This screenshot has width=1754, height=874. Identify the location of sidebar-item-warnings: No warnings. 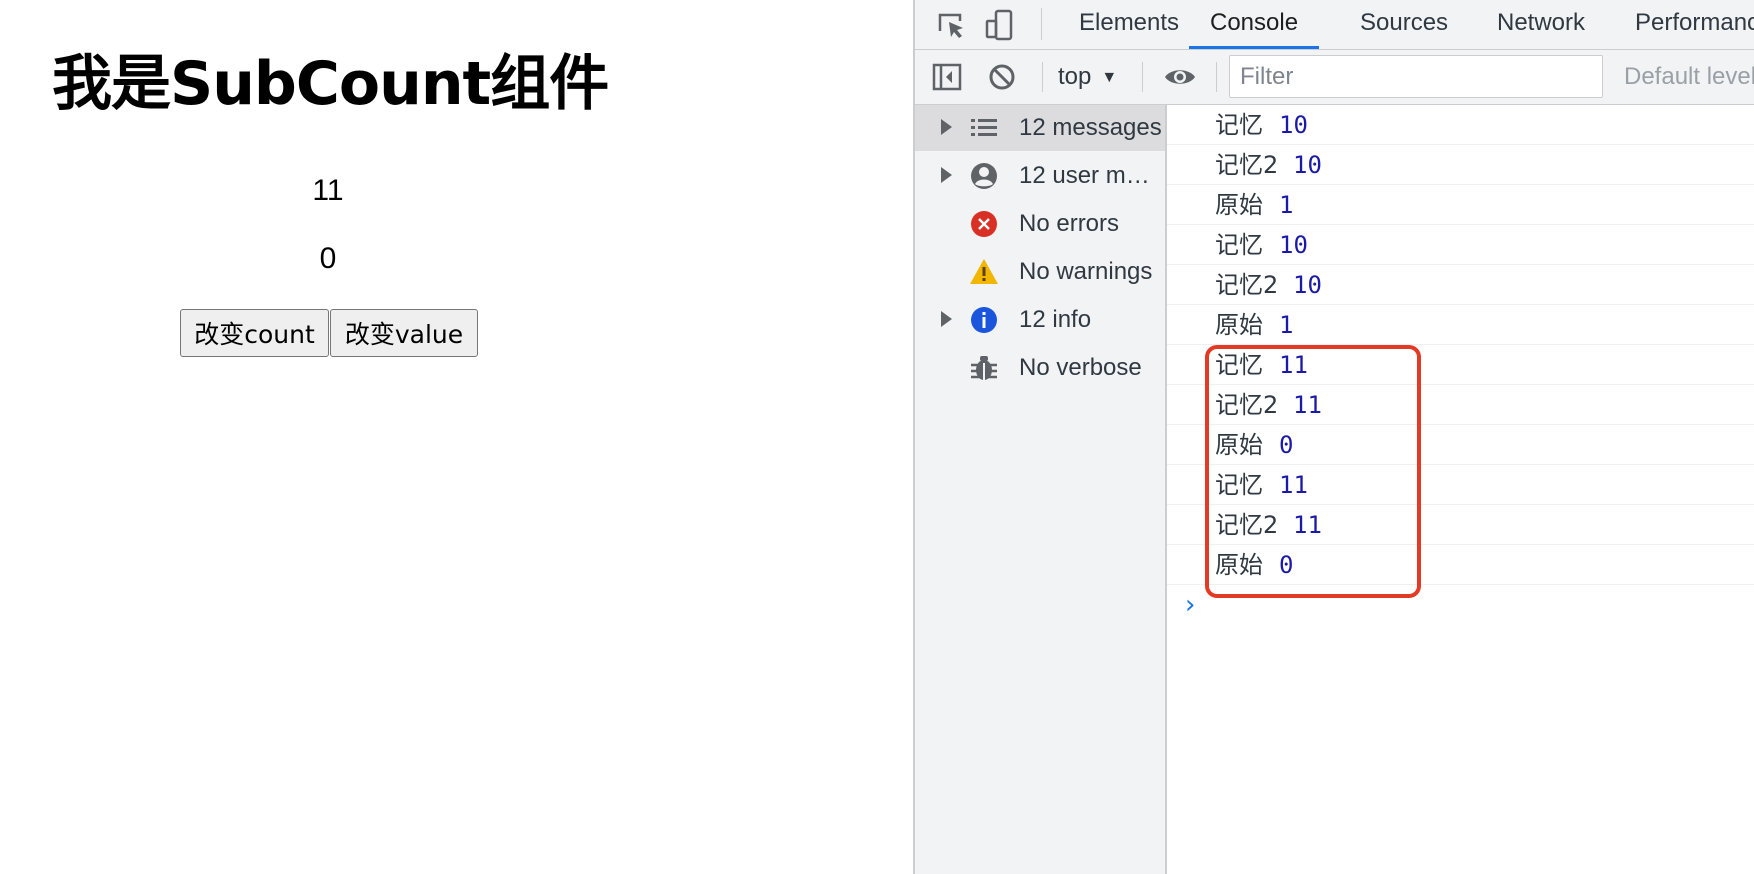
(1040, 272).